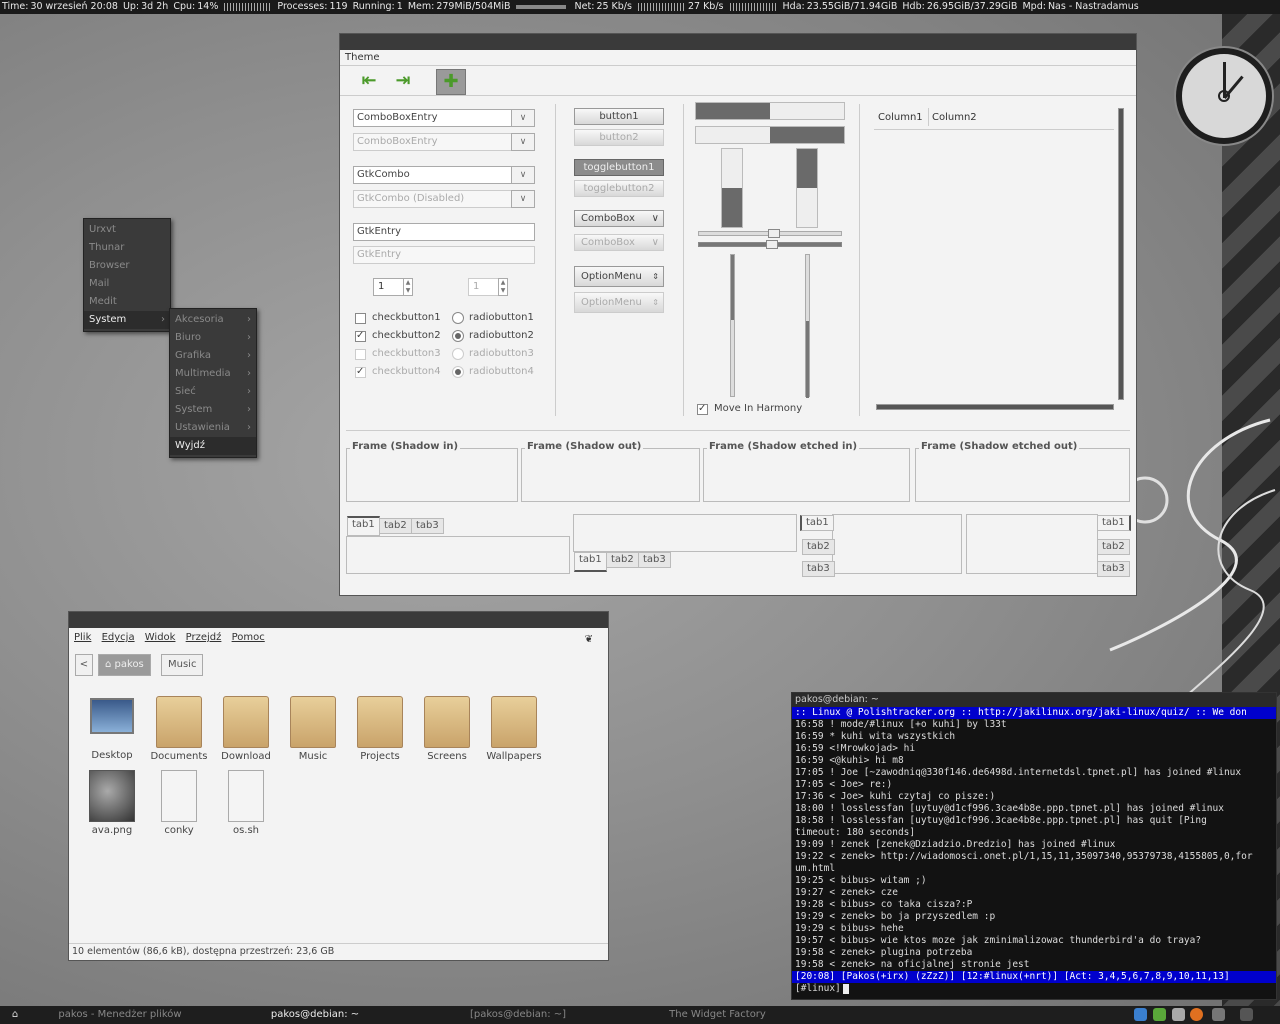 The width and height of the screenshot is (1280, 1024). Describe the element at coordinates (590, 562) in the screenshot. I see `tab-bottom-1: tab1` at that location.